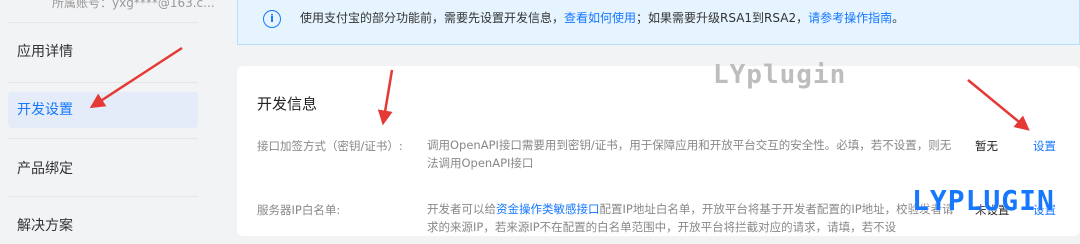  I want to click on watermark: LYplugin, so click(780, 75).